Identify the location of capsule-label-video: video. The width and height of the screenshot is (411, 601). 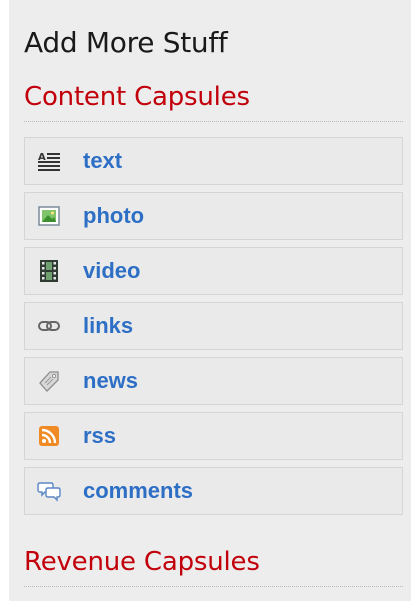
(112, 270).